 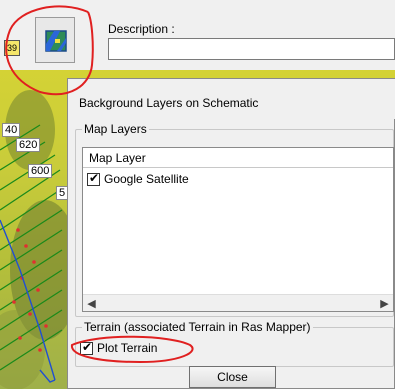 What do you see at coordinates (91, 303) in the screenshot?
I see `scroll-left-icon: ◀` at bounding box center [91, 303].